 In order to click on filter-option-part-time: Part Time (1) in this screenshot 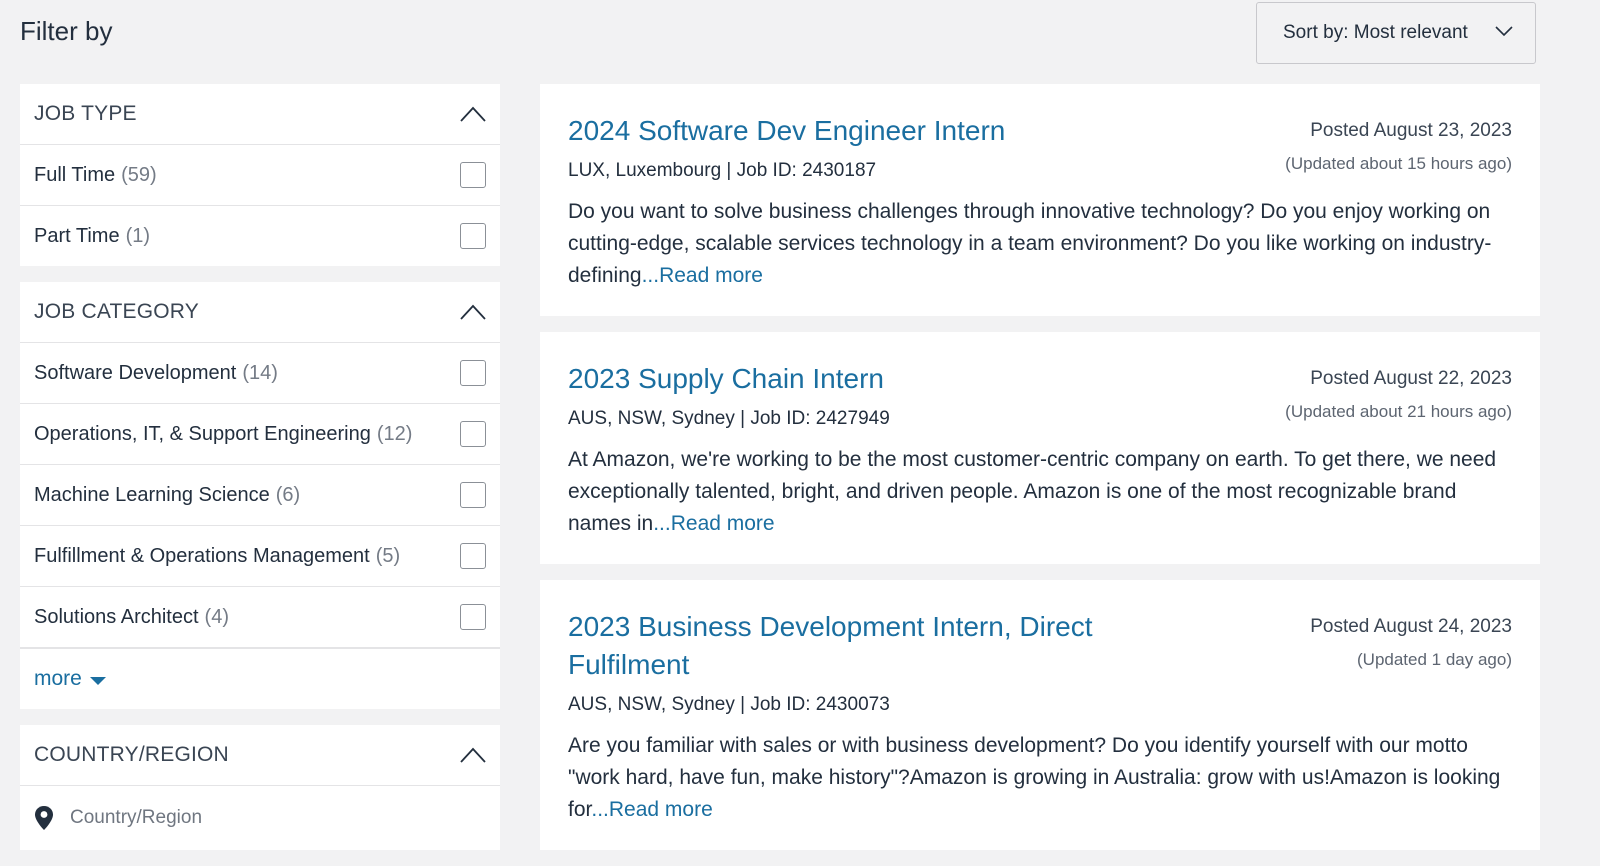, I will do `click(260, 236)`.